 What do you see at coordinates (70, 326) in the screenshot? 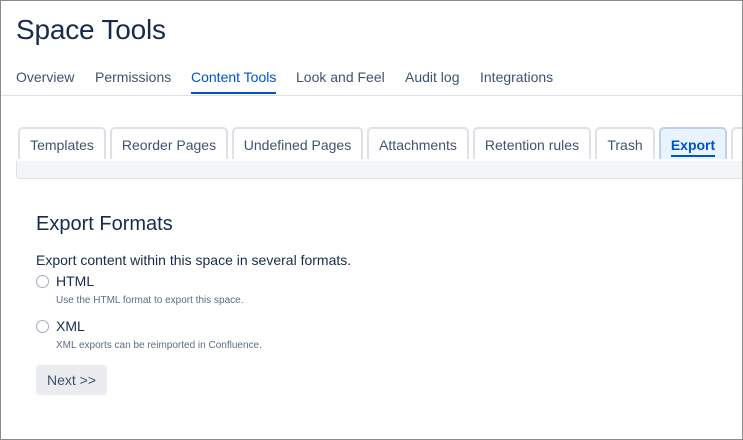
I see `xml-label: XML` at bounding box center [70, 326].